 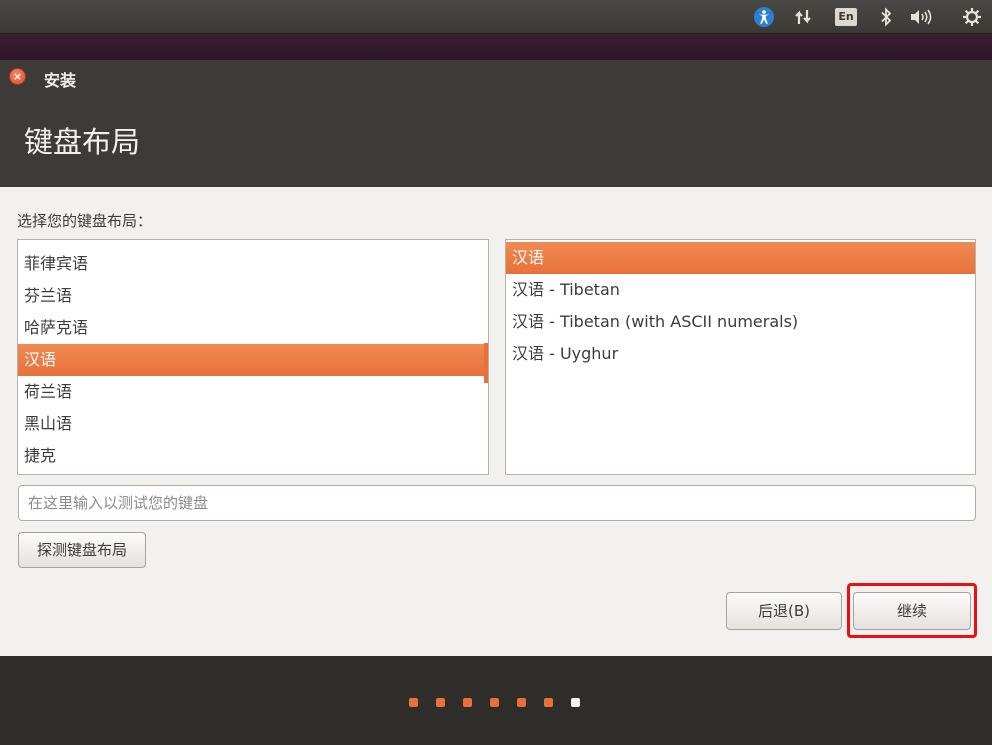 What do you see at coordinates (886, 17) in the screenshot?
I see `bluetooth-icon` at bounding box center [886, 17].